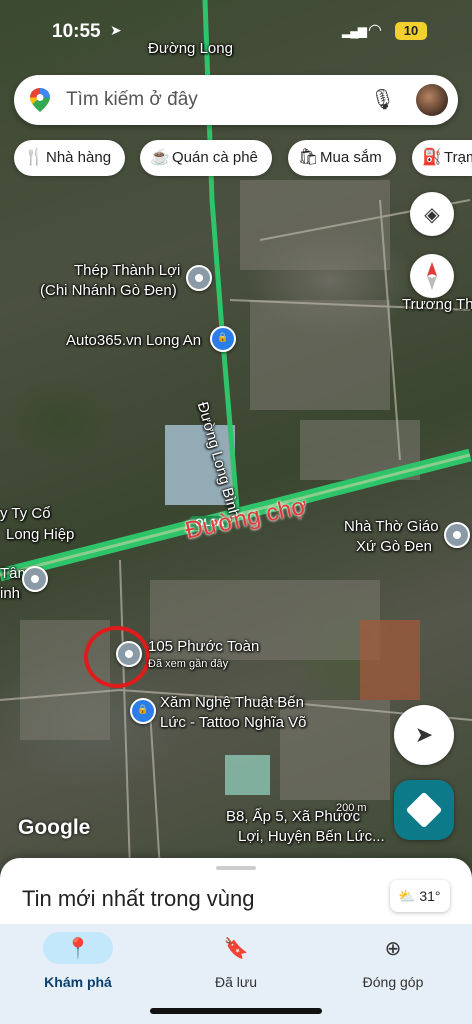 The image size is (472, 1024). I want to click on chip-shopping: 🛍 Mua sắm, so click(342, 158).